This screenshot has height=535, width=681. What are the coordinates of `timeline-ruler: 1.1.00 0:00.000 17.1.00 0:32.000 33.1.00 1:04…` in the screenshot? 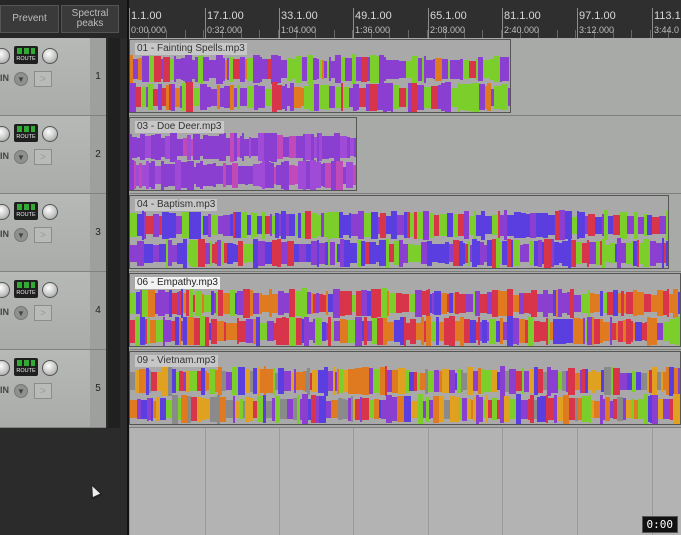 It's located at (405, 19).